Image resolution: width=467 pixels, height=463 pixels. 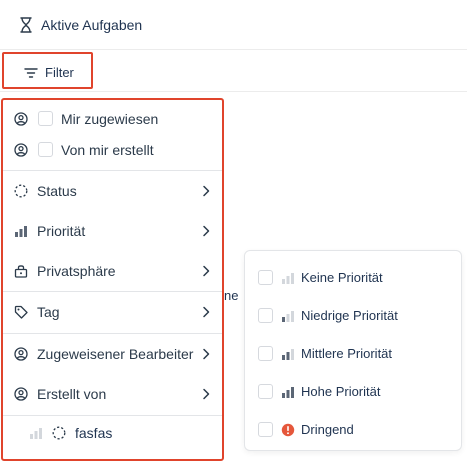 I want to click on filter-option-assigned-to-me: Mir zugewiesen, so click(x=112, y=119).